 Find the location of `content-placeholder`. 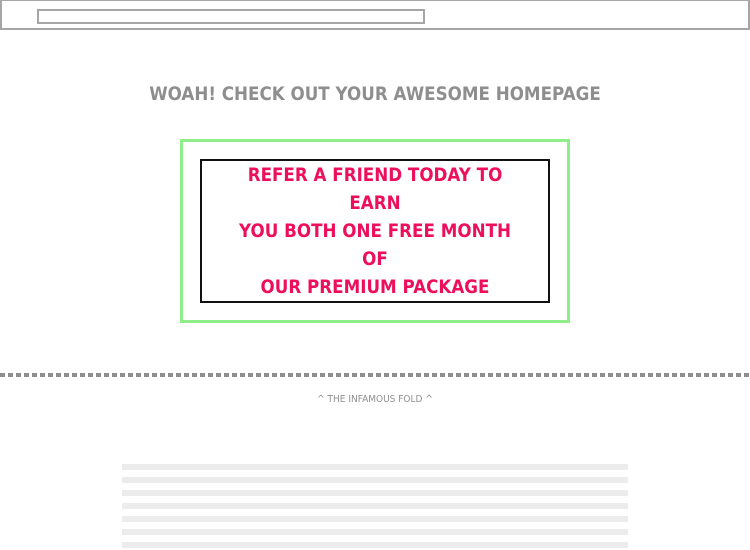

content-placeholder is located at coordinates (375, 507).